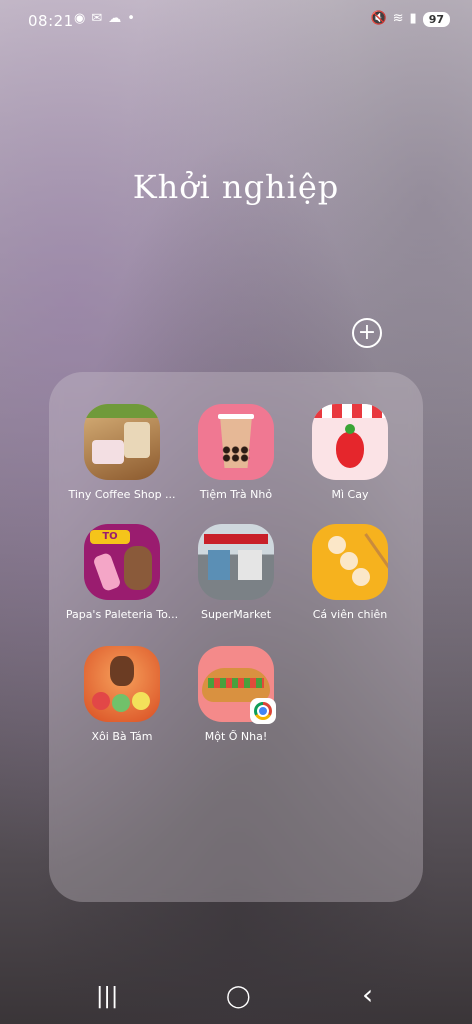  Describe the element at coordinates (107, 996) in the screenshot. I see `recents-button: |||` at that location.